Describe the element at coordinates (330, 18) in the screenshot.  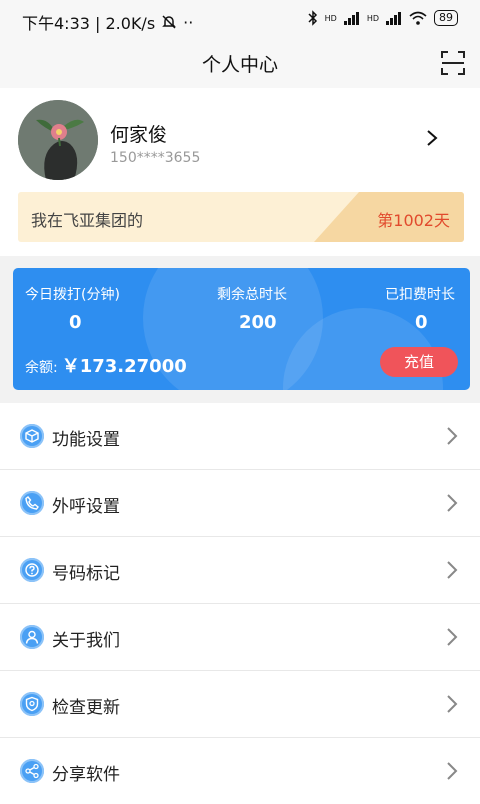
I see `signal-hd-label: HD` at that location.